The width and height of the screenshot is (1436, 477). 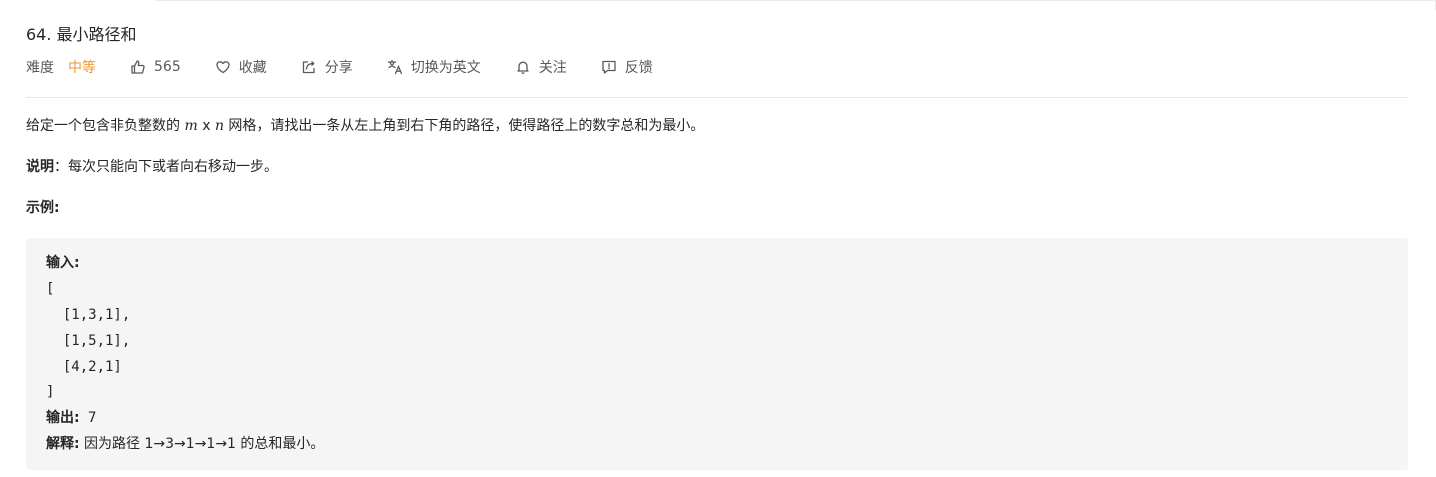 I want to click on switch-language-button: 切换为英文, so click(x=434, y=67).